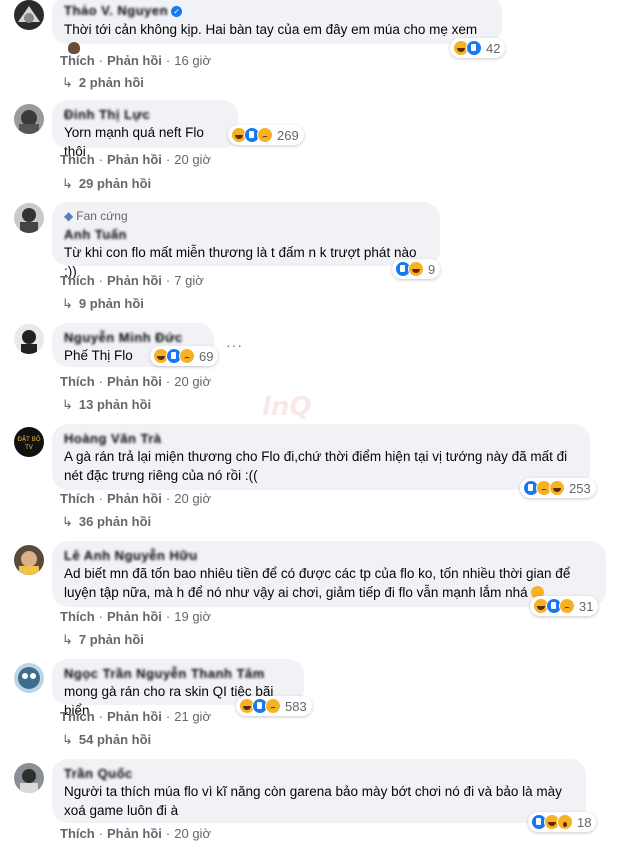 The image size is (630, 848). I want to click on commenter-name: Đinh Thị Lực, so click(145, 114).